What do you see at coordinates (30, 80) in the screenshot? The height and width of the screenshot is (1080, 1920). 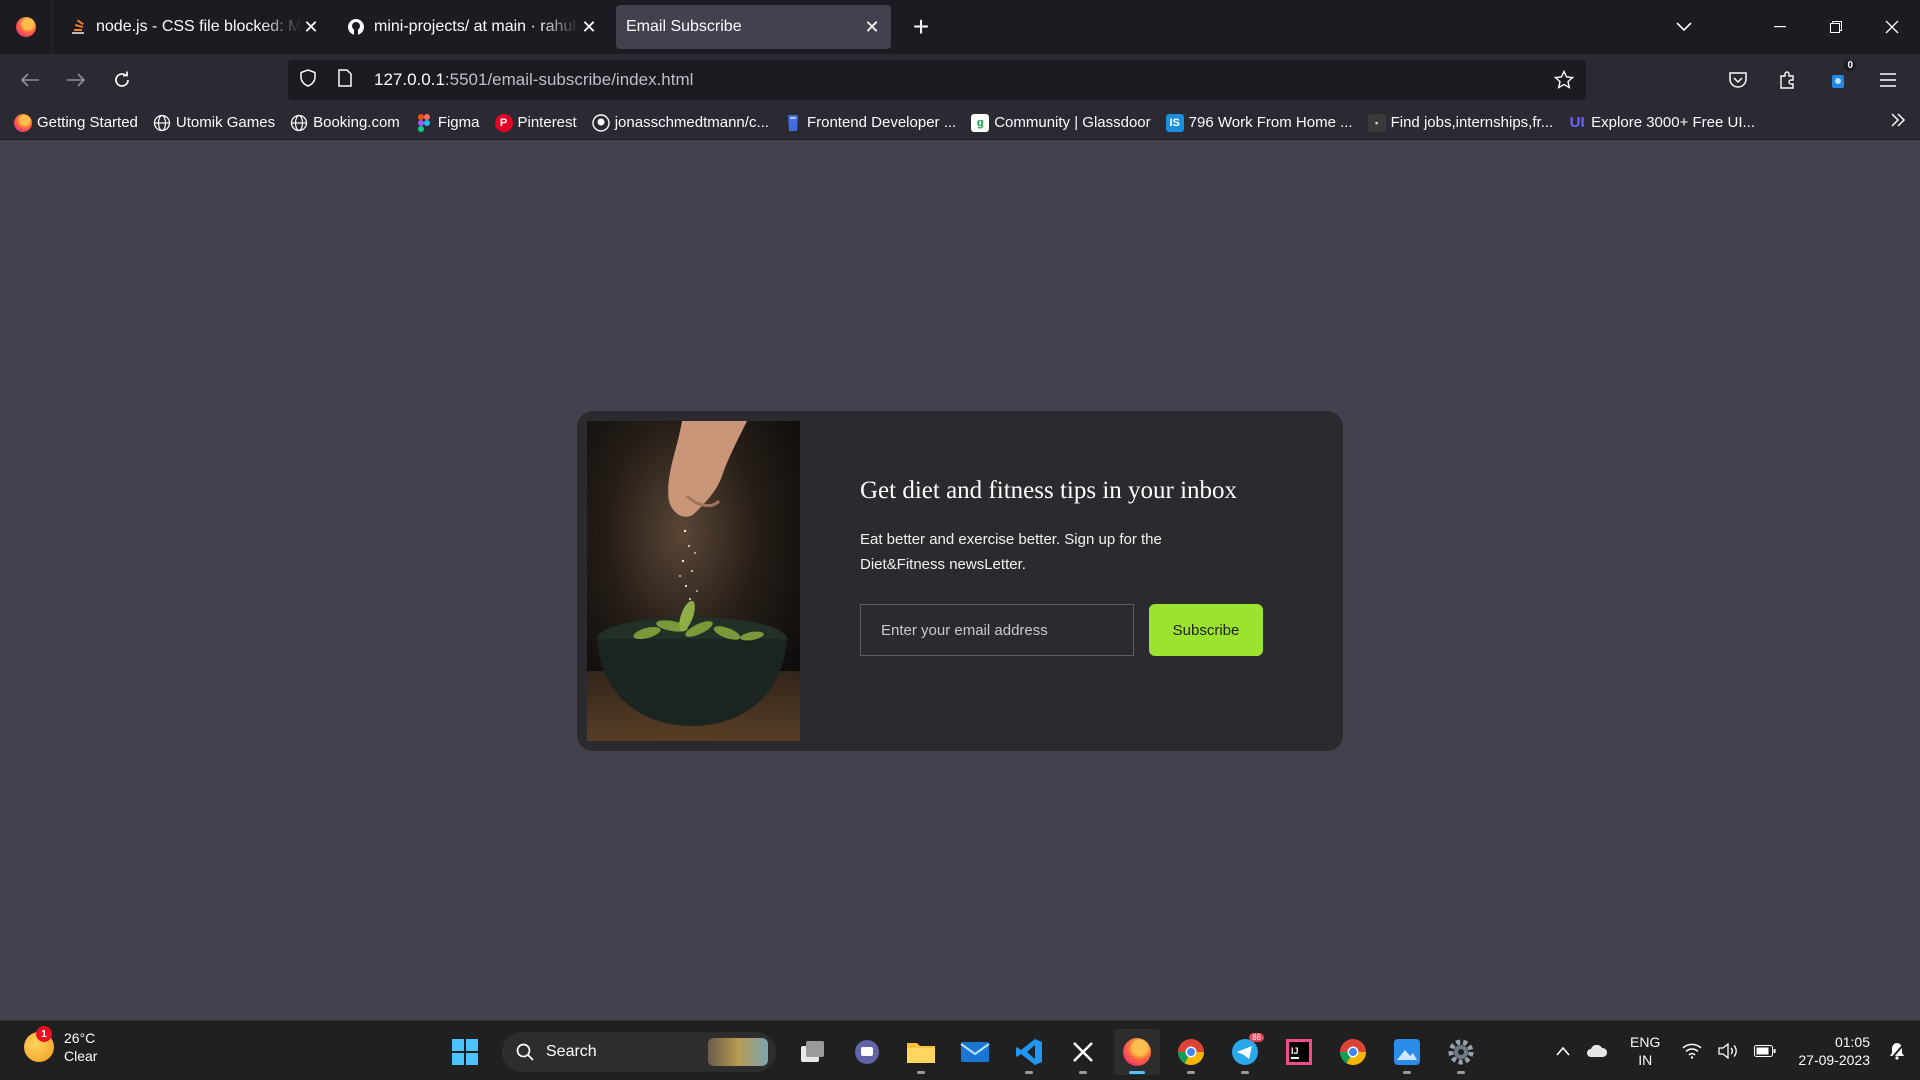 I see `back-arrow-icon` at bounding box center [30, 80].